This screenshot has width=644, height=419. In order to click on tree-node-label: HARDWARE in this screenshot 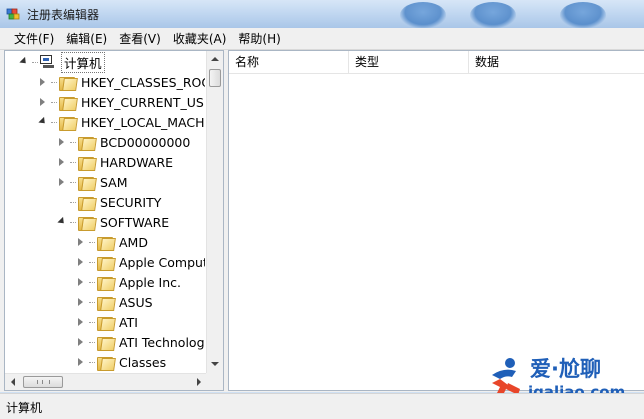, I will do `click(137, 162)`.